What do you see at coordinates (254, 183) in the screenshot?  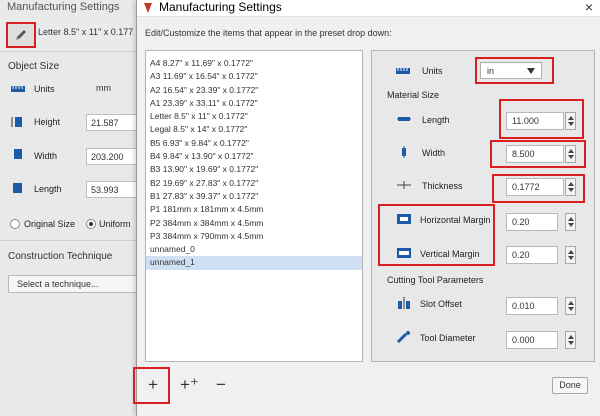 I see `preset-list-item: B2 19.69" x 27.83" x 0.1772"` at bounding box center [254, 183].